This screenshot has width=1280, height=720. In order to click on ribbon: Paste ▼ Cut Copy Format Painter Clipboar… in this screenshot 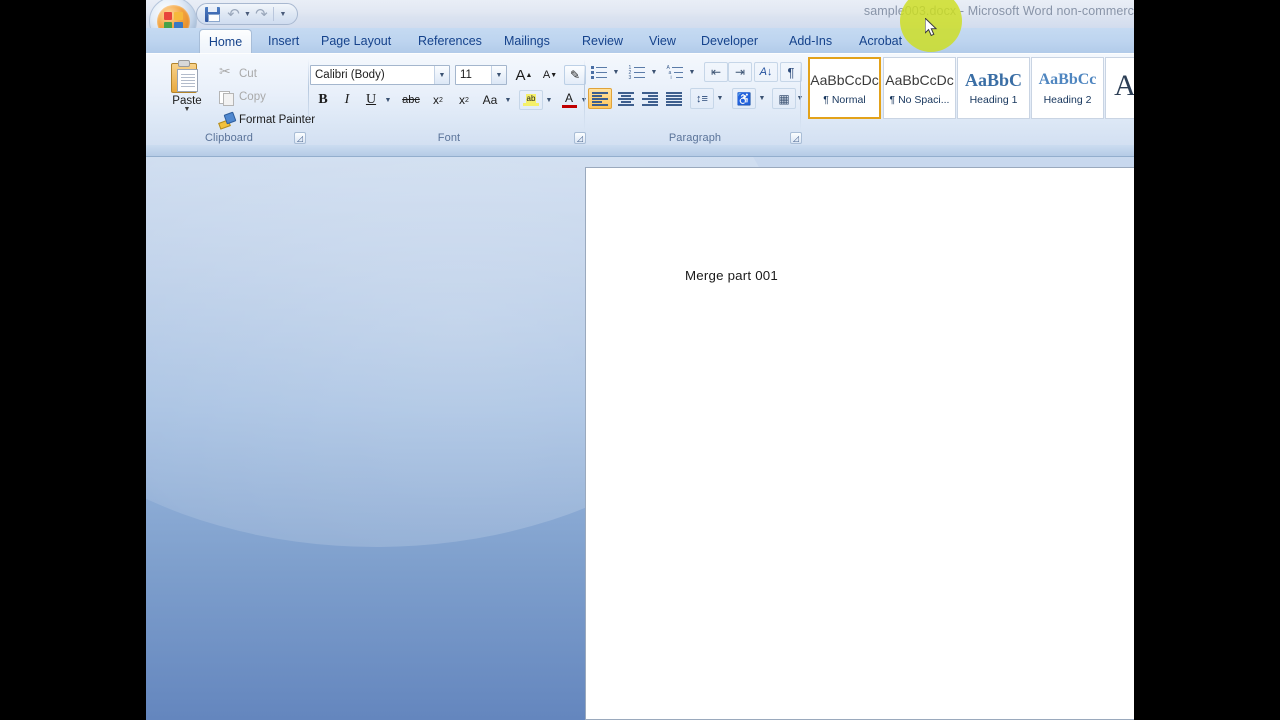, I will do `click(640, 99)`.